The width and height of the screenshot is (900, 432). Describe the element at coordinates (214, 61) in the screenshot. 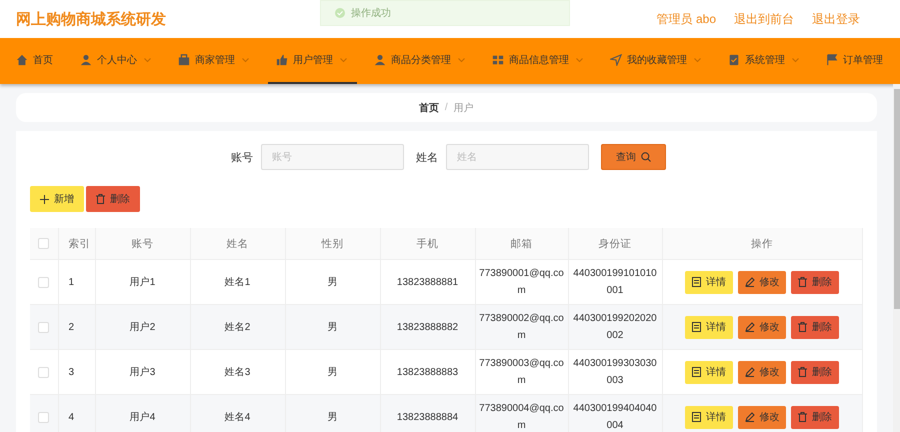

I see `nav-tab: 商家管理` at that location.